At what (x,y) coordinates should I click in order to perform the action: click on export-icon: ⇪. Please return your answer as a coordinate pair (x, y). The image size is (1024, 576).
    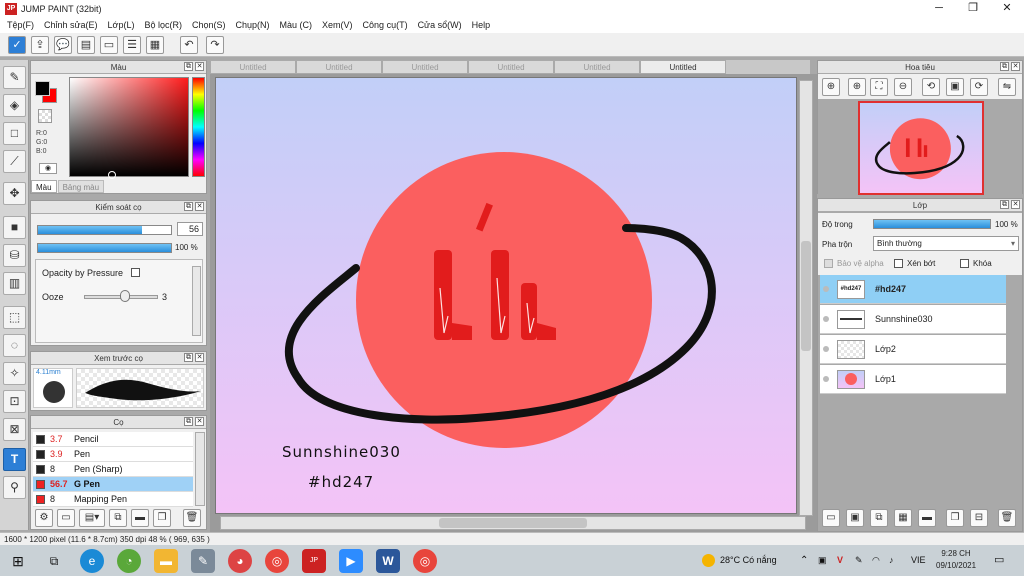
    Looking at the image, I should click on (40, 45).